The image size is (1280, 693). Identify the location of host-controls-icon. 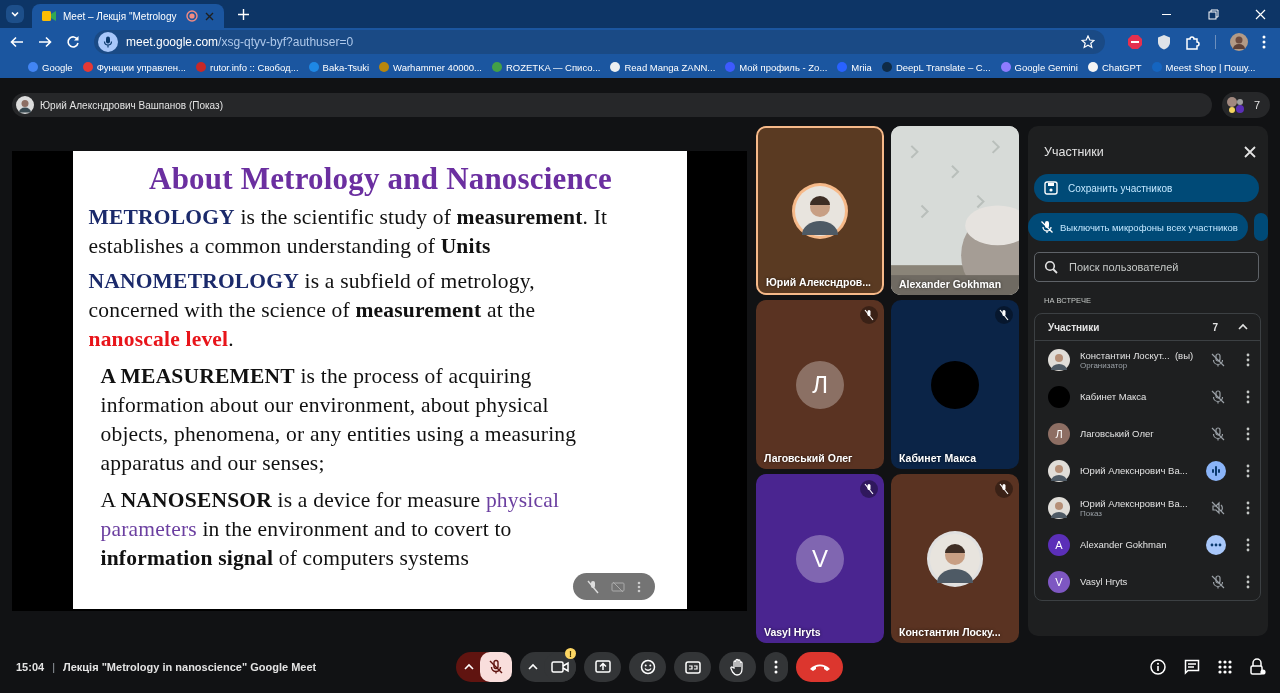
(1258, 667).